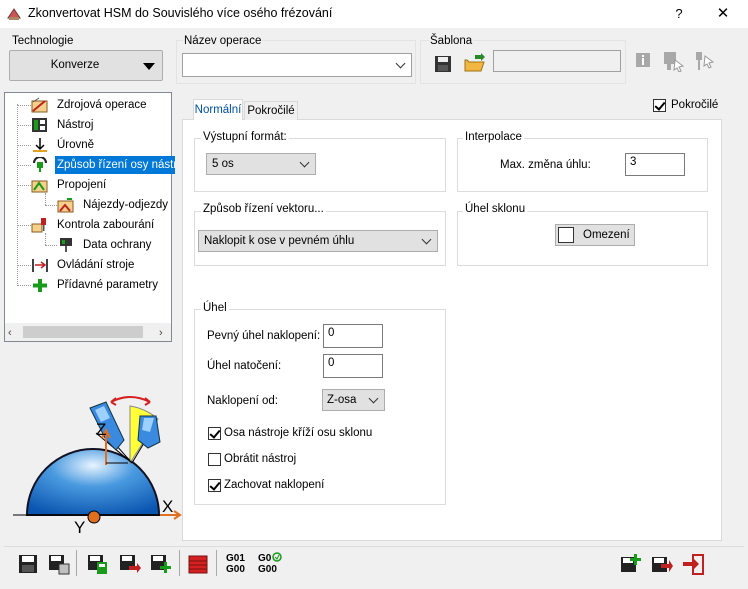  What do you see at coordinates (76, 145) in the screenshot?
I see `tree-item-label: Úrovně` at bounding box center [76, 145].